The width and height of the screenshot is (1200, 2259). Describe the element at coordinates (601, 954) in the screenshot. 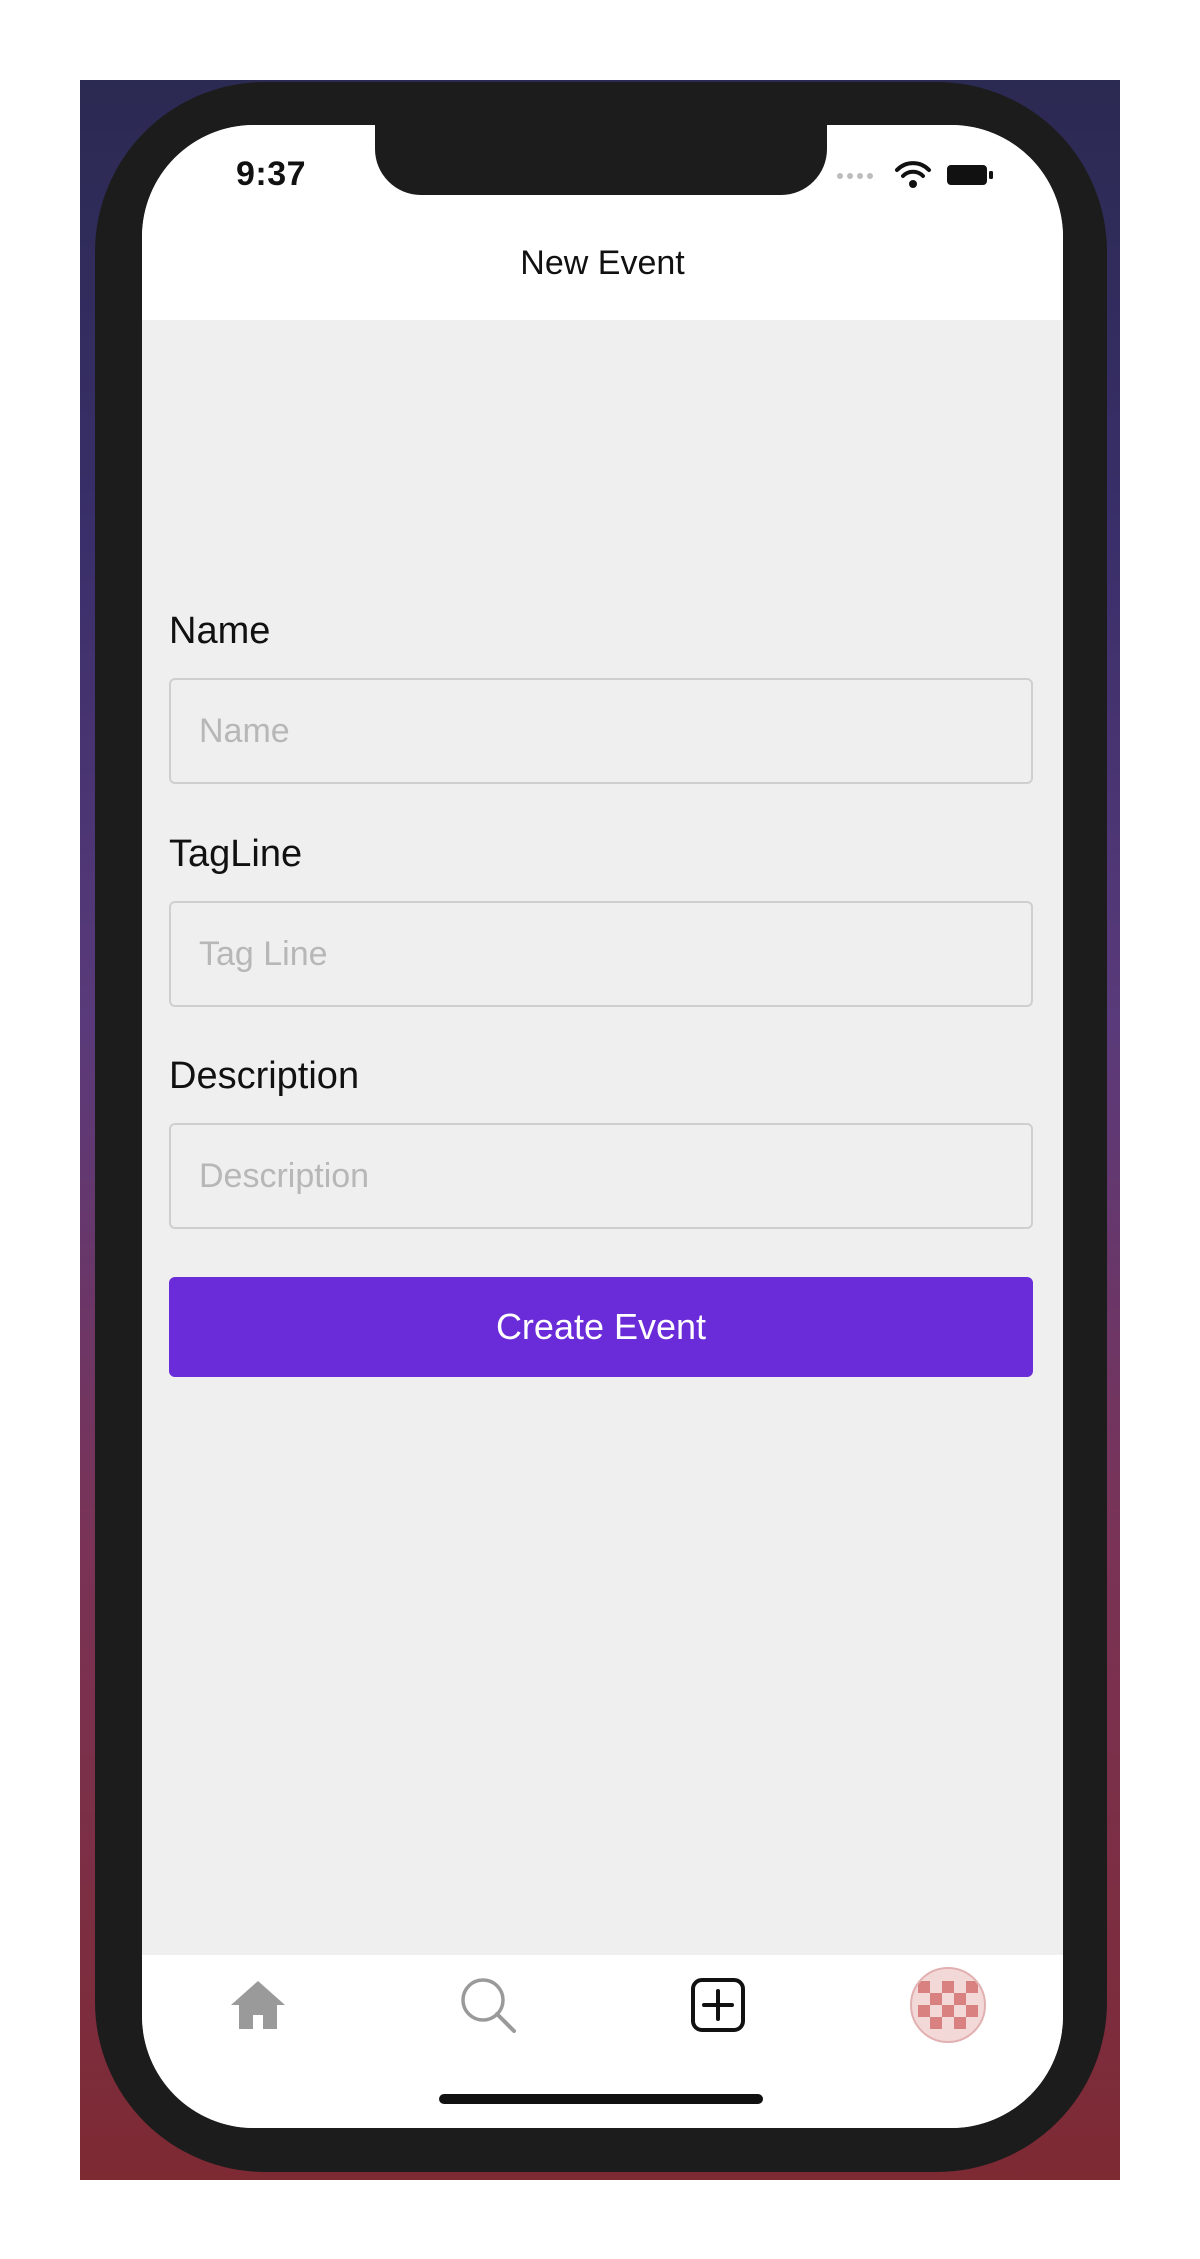

I see `tagline-input` at that location.